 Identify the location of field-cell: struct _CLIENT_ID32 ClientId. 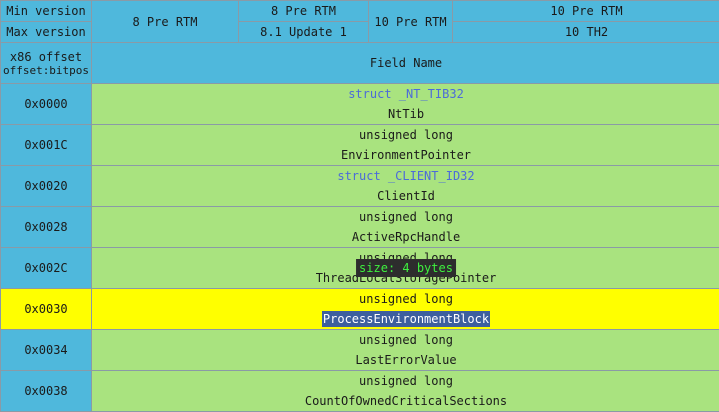
(405, 186).